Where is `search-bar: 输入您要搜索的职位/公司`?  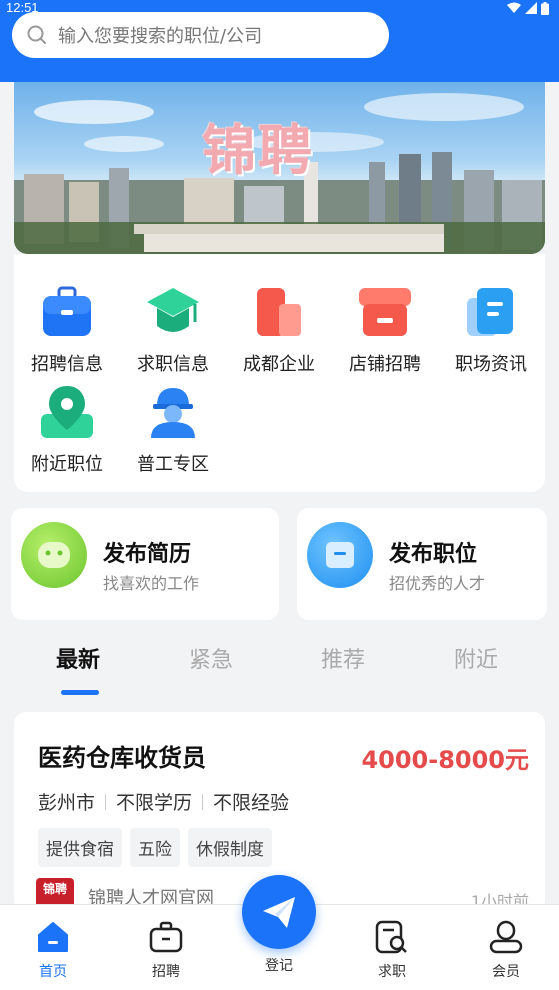
search-bar: 输入您要搜索的职位/公司 is located at coordinates (200, 35).